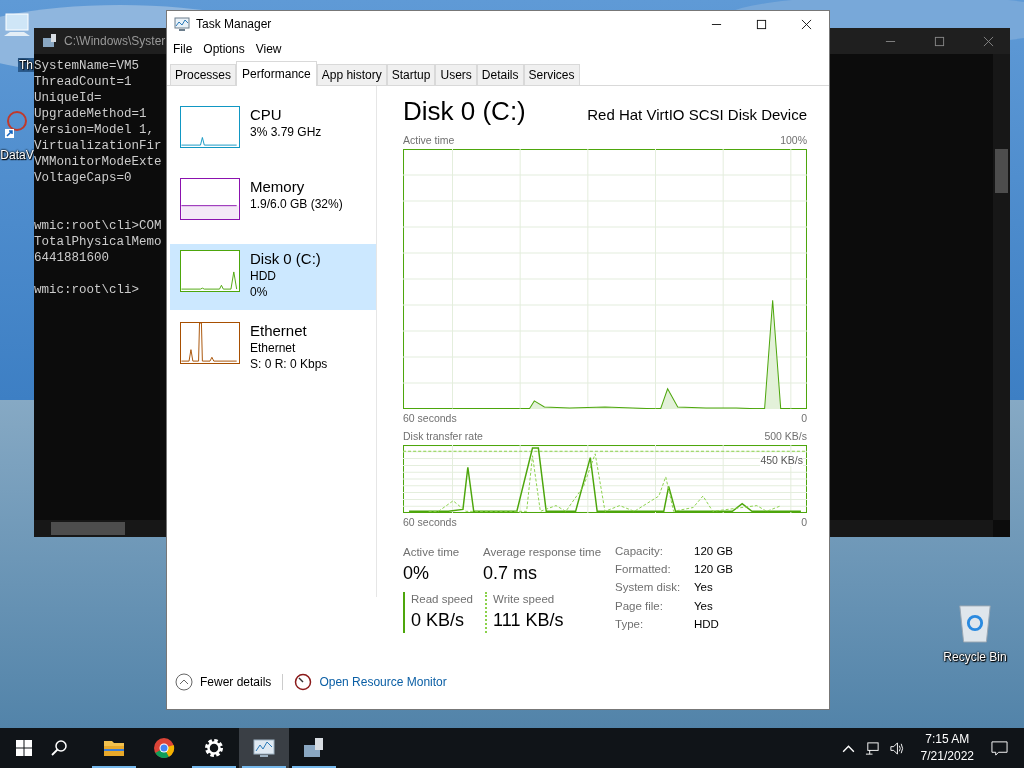 The height and width of the screenshot is (768, 1024). Describe the element at coordinates (278, 331) in the screenshot. I see `resource-name: Ethernet` at that location.